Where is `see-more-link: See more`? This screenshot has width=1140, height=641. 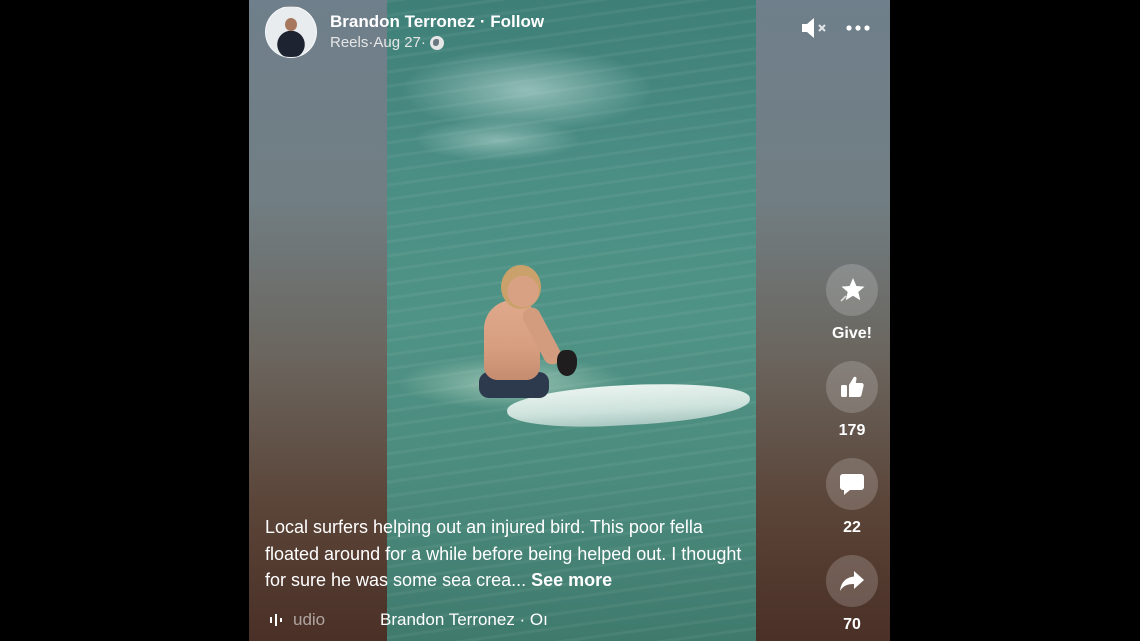 see-more-link: See more is located at coordinates (571, 580).